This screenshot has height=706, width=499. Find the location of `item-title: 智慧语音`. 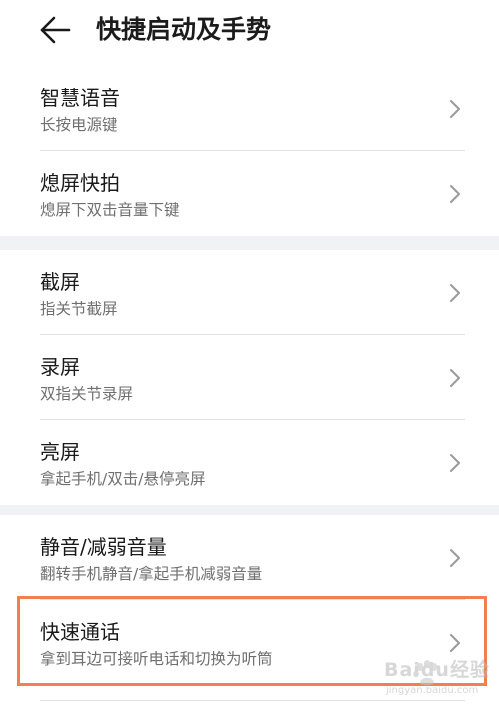

item-title: 智慧语音 is located at coordinates (80, 98).